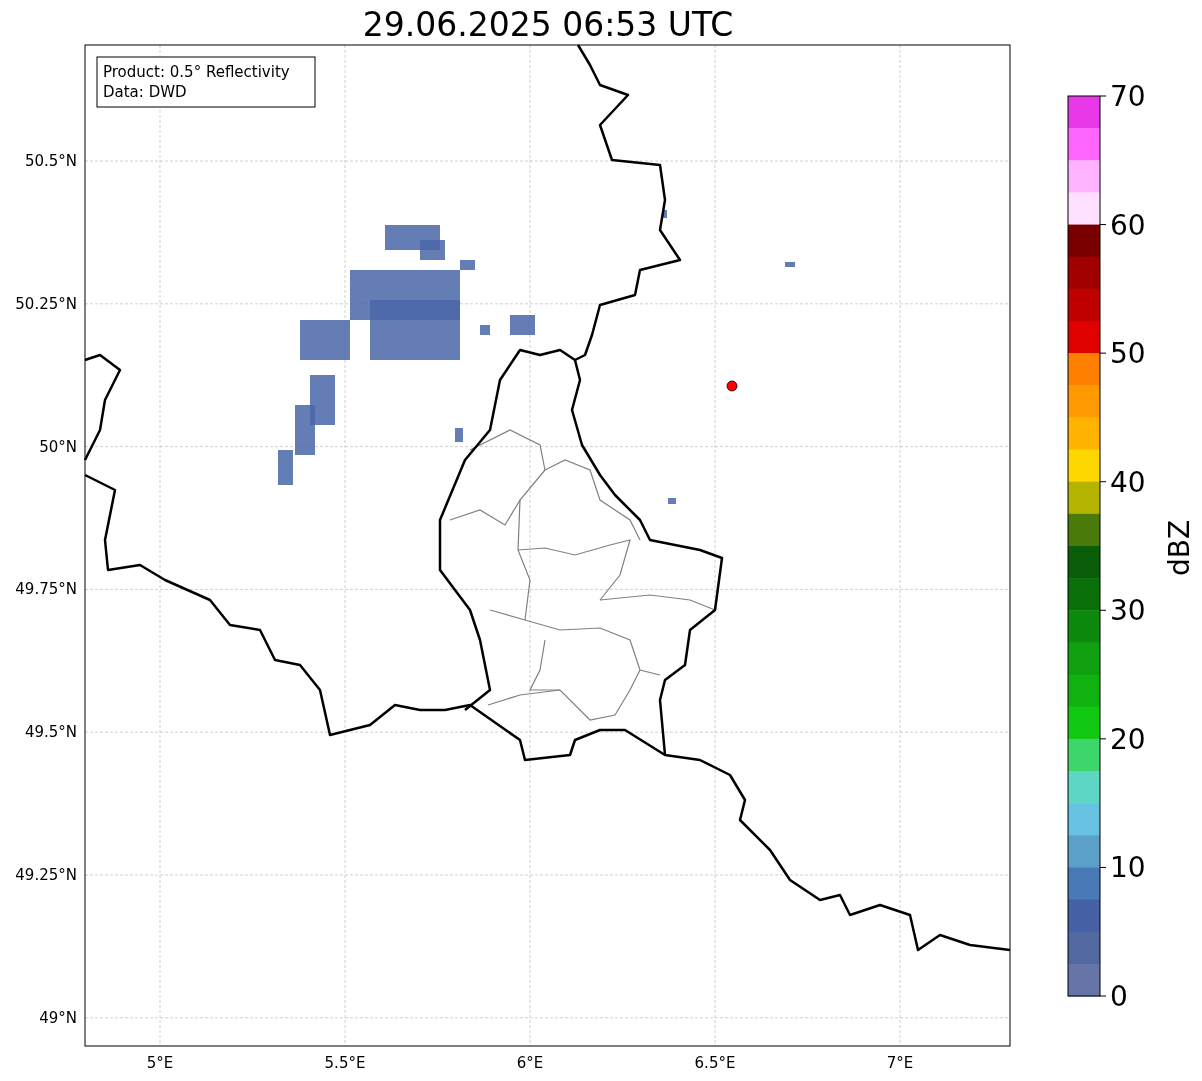 This screenshot has height=1081, width=1202. Describe the element at coordinates (548, 24) in the screenshot. I see `chart-title: 29.06.2025 06:53 UTC` at that location.